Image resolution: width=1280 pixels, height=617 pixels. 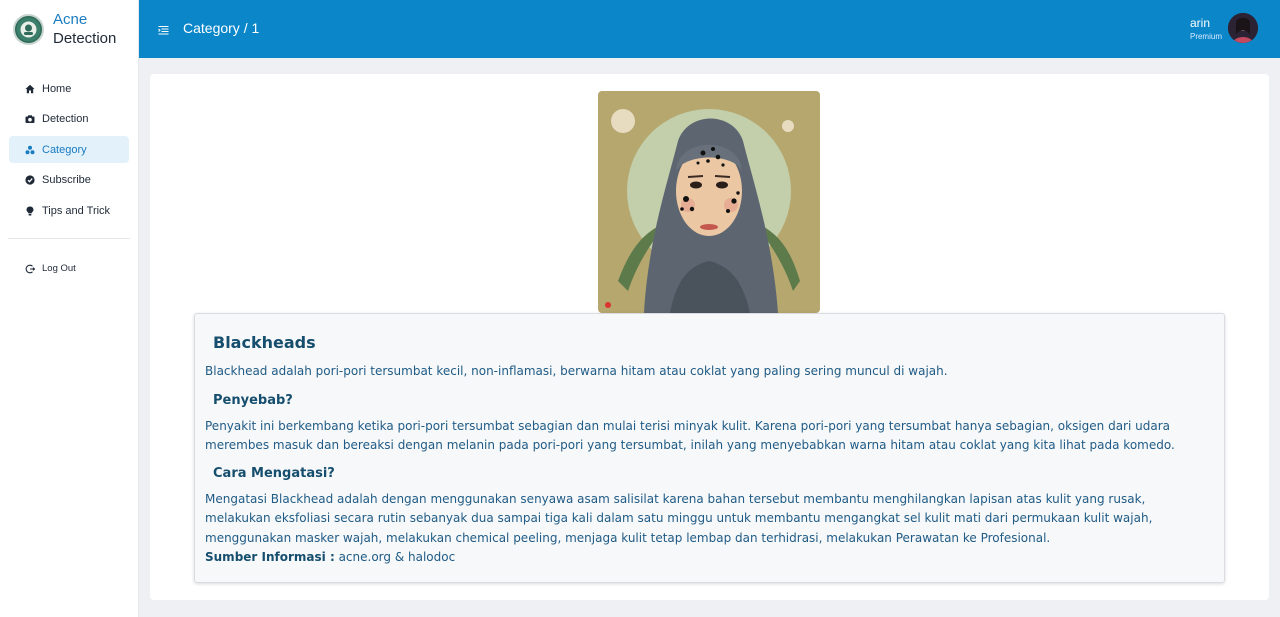 What do you see at coordinates (30, 180) in the screenshot?
I see `subscribe-icon` at bounding box center [30, 180].